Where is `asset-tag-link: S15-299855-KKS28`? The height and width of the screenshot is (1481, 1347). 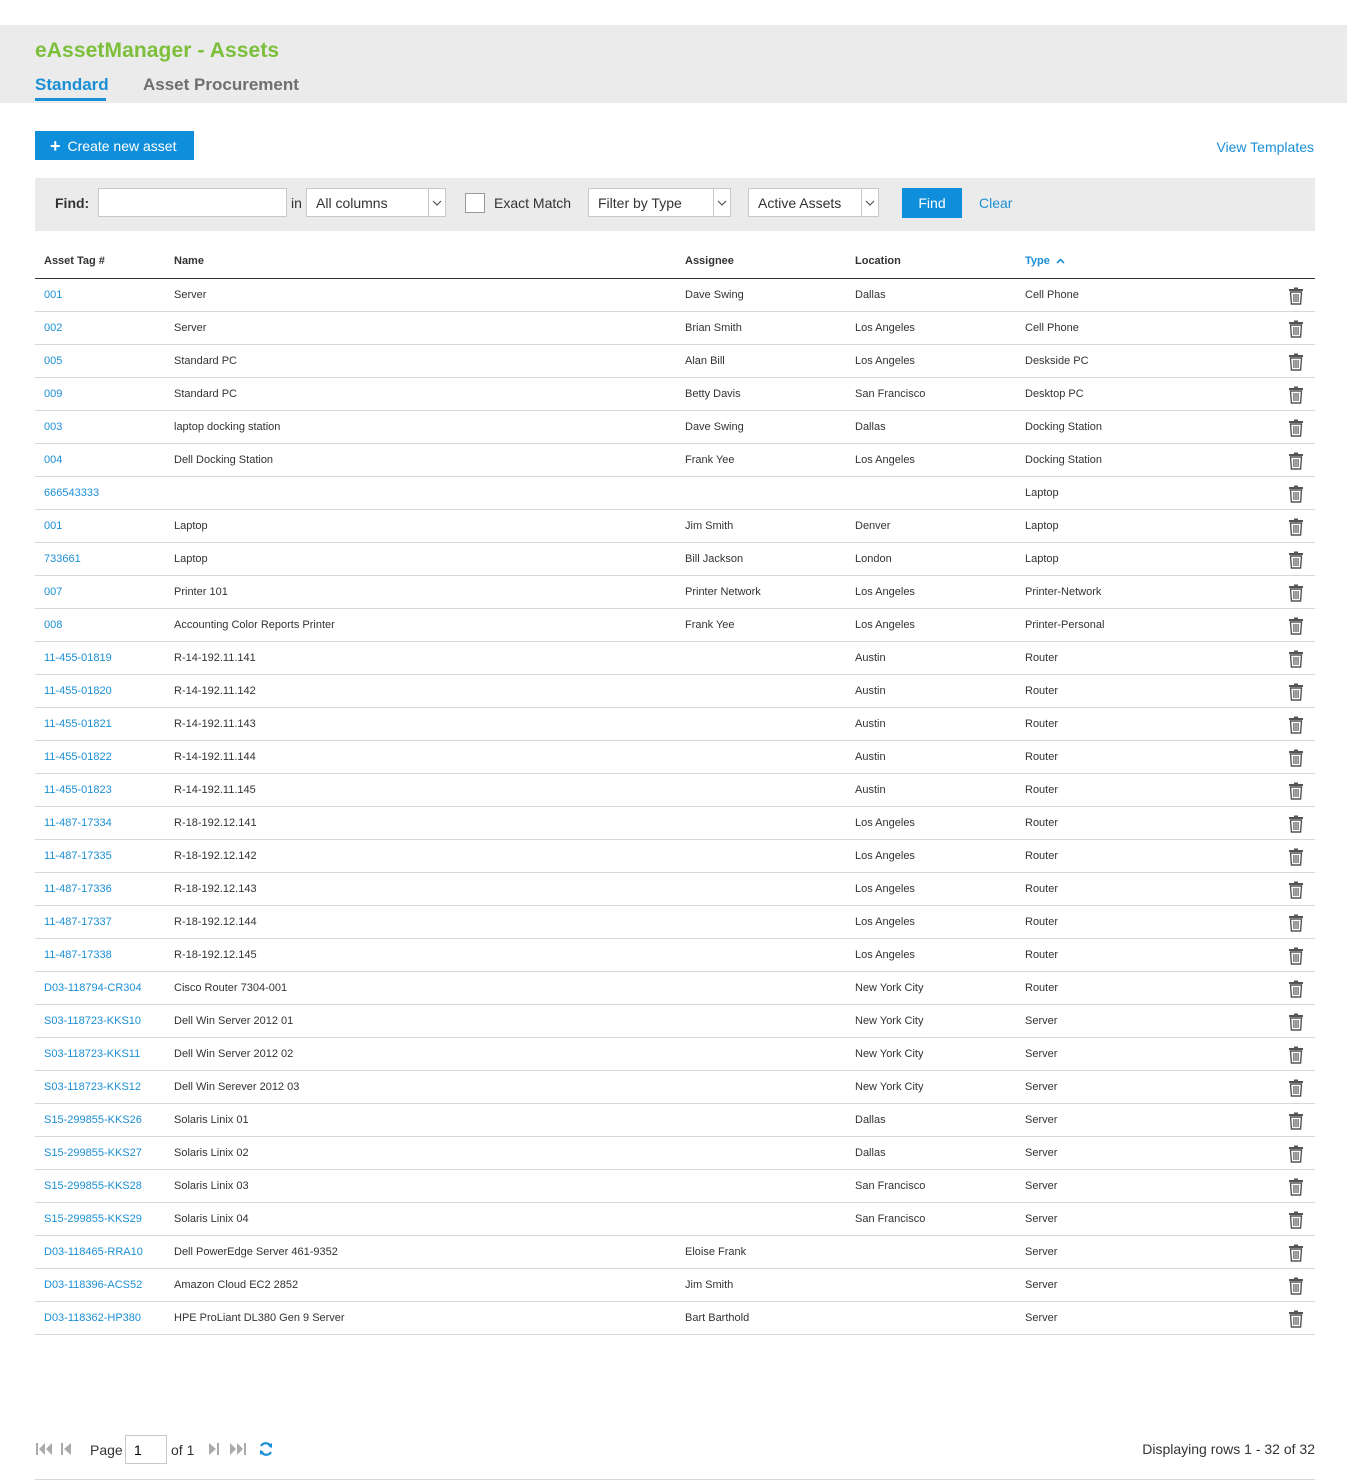
asset-tag-link: S15-299855-KKS28 is located at coordinates (104, 1186).